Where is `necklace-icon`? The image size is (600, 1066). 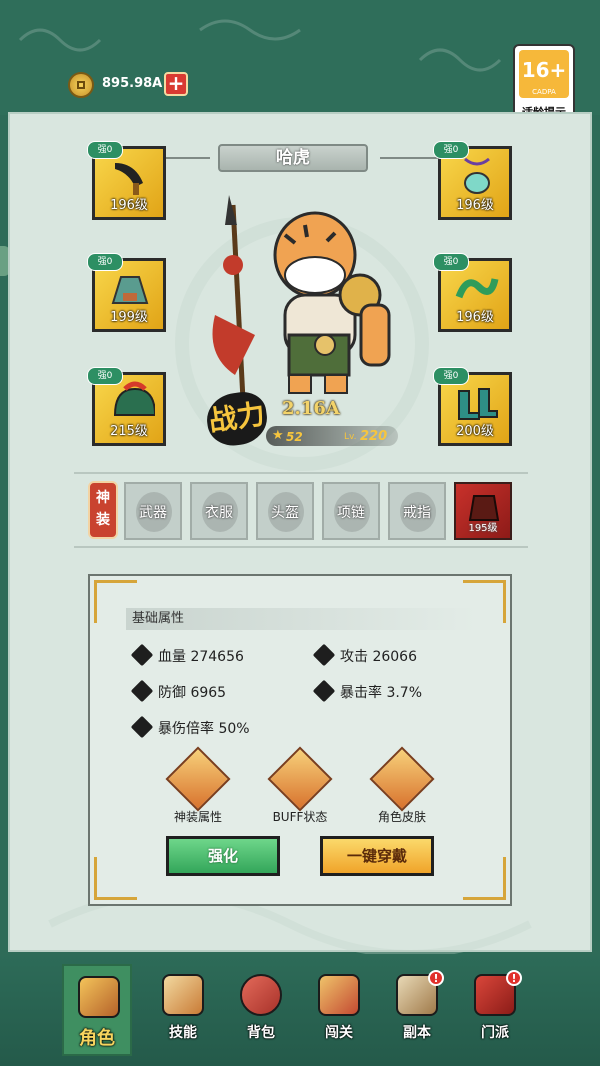
necklace-icon is located at coordinates (477, 288).